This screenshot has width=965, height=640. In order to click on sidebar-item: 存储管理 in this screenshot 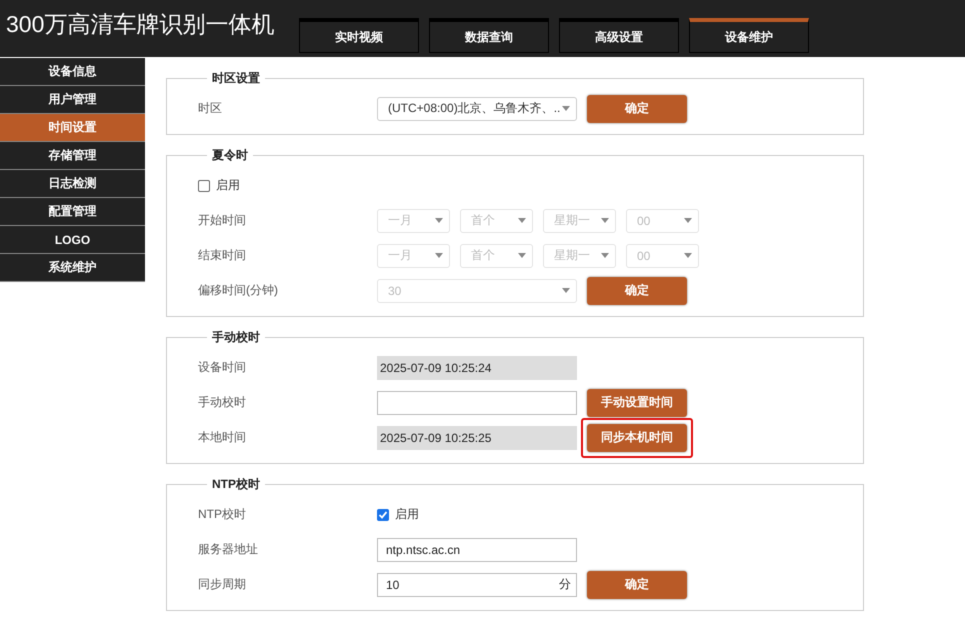, I will do `click(72, 156)`.